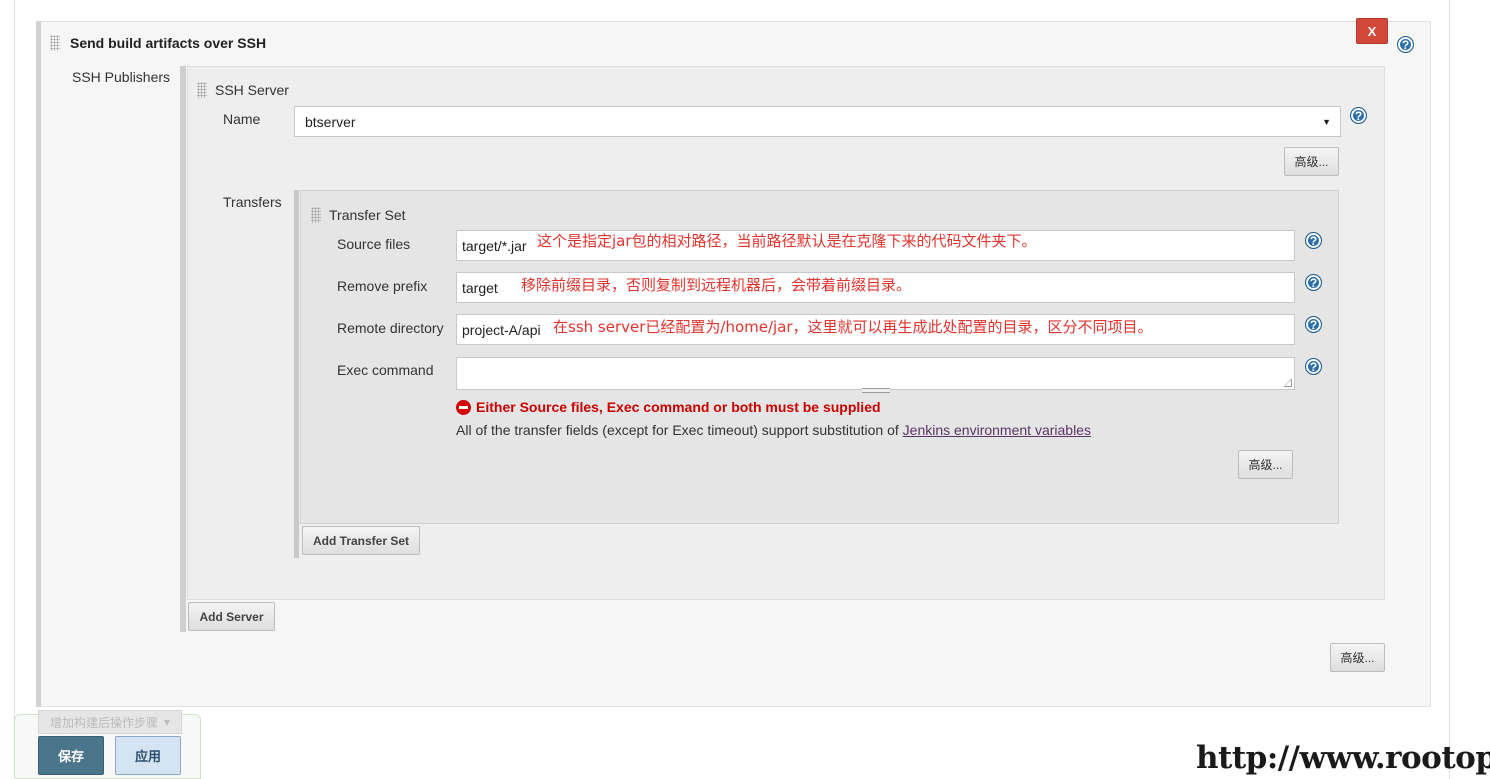 This screenshot has width=1490, height=779. Describe the element at coordinates (296, 374) in the screenshot. I see `transfer-grip` at that location.